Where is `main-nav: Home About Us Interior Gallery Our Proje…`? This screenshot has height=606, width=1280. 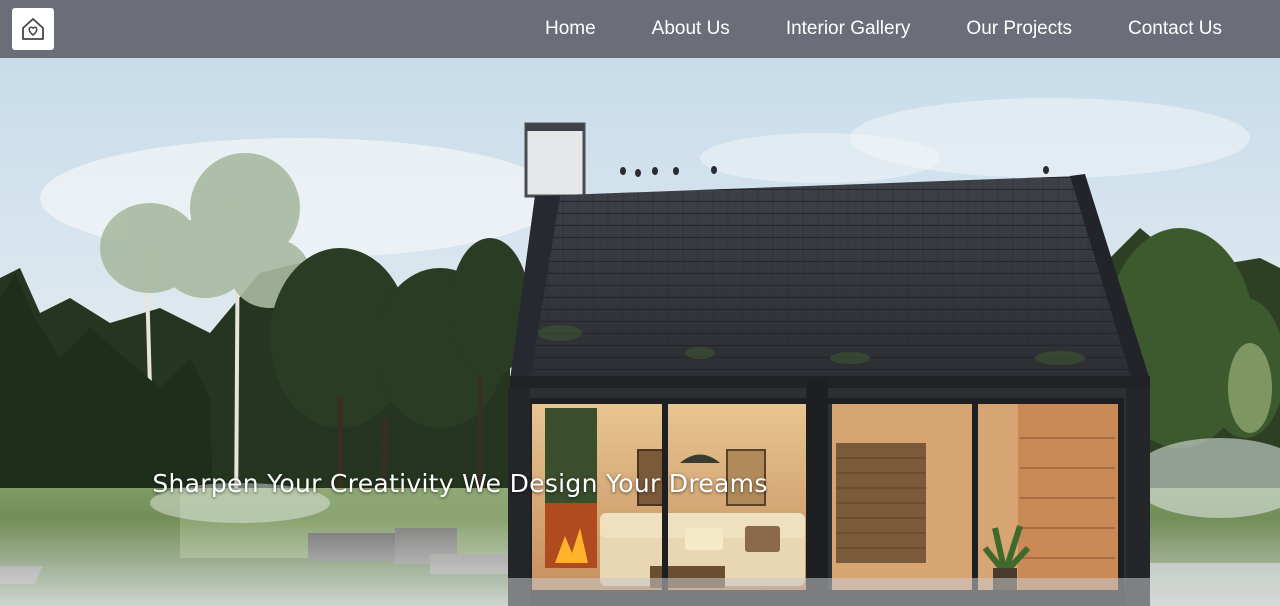 main-nav: Home About Us Interior Gallery Our Proje… is located at coordinates (912, 29).